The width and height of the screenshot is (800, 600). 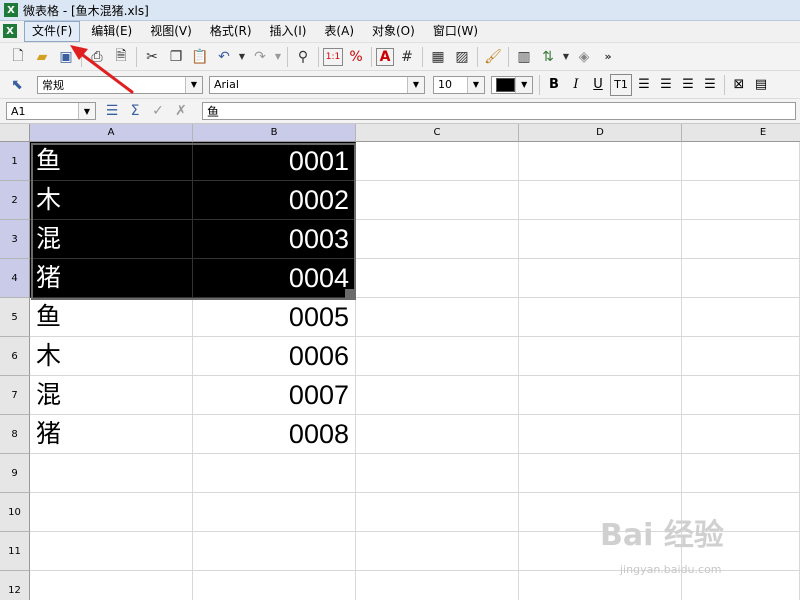 What do you see at coordinates (274, 161) in the screenshot?
I see `cell-b1: 0001` at bounding box center [274, 161].